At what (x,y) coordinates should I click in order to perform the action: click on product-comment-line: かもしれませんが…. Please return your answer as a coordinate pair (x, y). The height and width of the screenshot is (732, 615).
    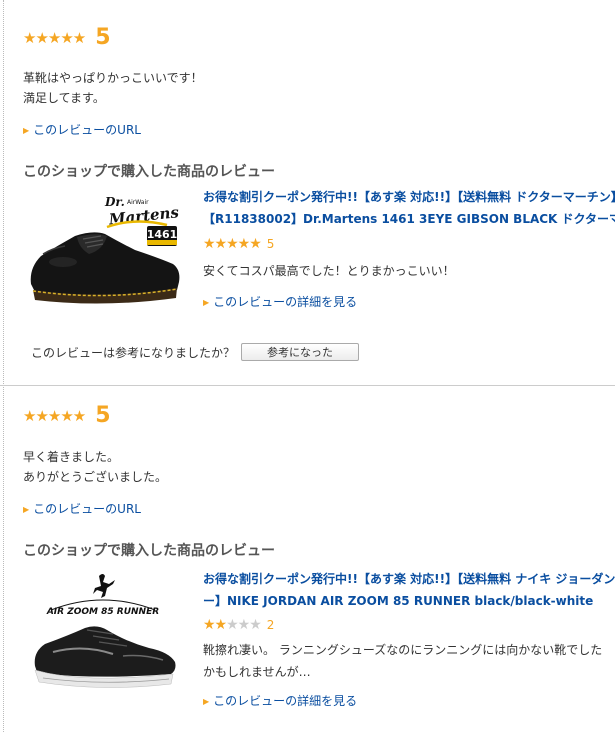
    Looking at the image, I should click on (257, 672).